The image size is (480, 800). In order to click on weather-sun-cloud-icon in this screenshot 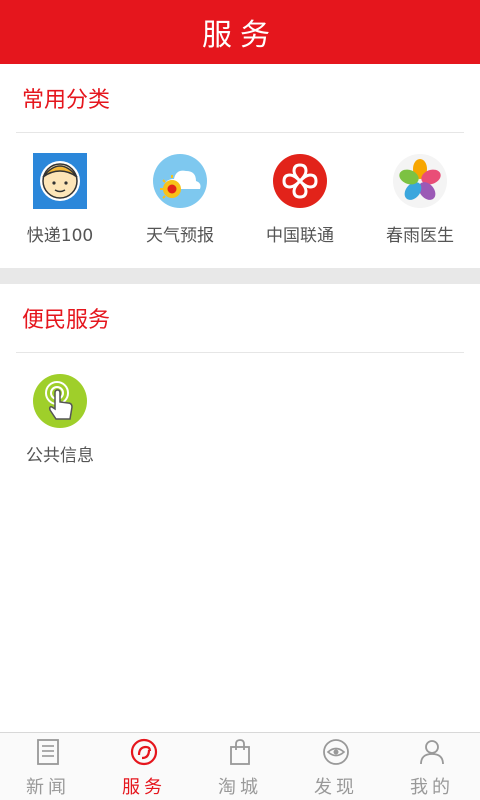, I will do `click(180, 181)`.